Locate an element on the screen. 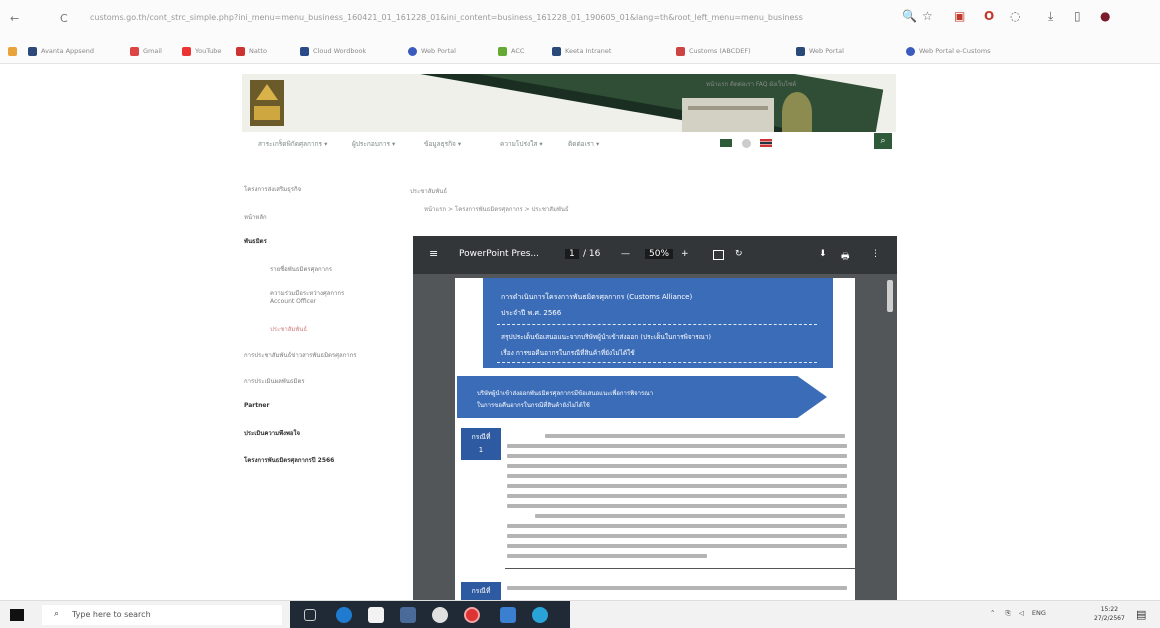 Image resolution: width=1160 pixels, height=628 pixels. leftmenu-item: โครงการส่งเสริมธุรกิจ is located at coordinates (272, 189).